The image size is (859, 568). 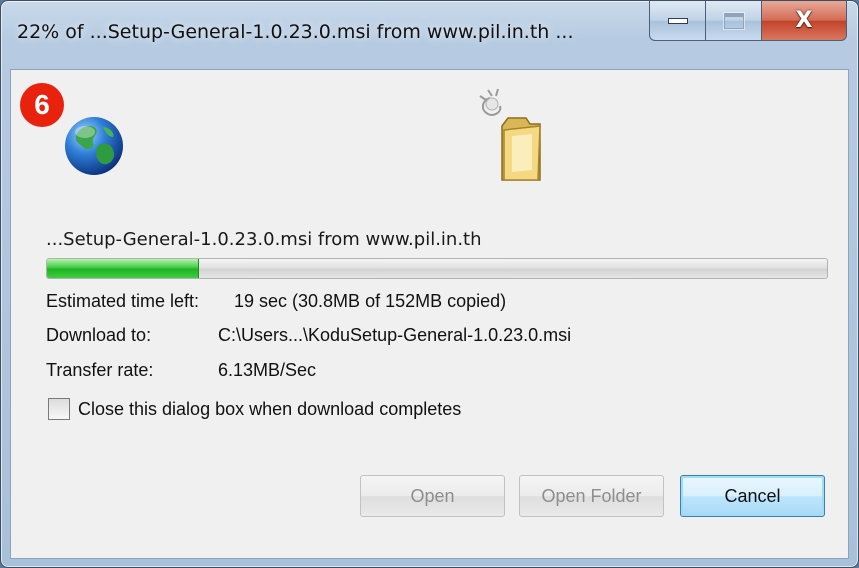 What do you see at coordinates (42, 105) in the screenshot?
I see `step-number-badge: 6` at bounding box center [42, 105].